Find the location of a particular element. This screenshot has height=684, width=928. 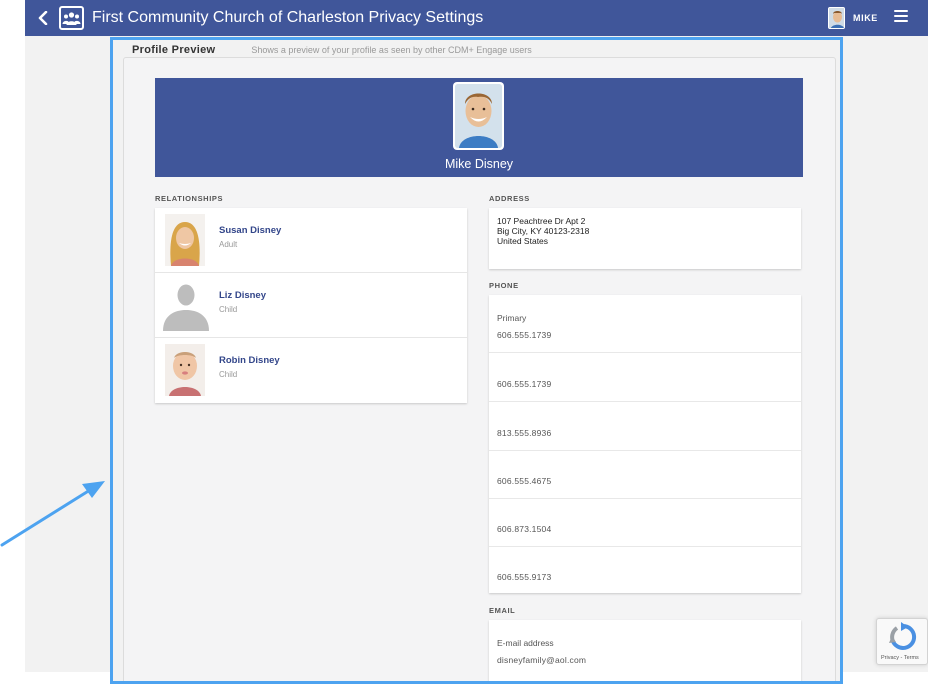

profile-name: Mike Disney is located at coordinates (479, 164).